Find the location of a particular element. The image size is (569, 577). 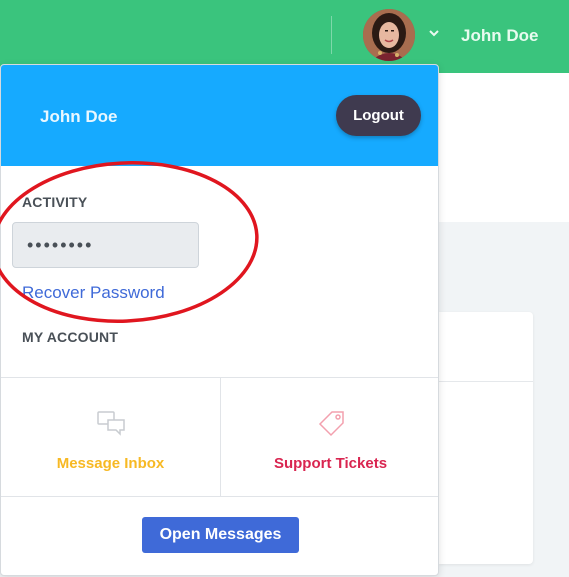

user-avatar is located at coordinates (389, 35).